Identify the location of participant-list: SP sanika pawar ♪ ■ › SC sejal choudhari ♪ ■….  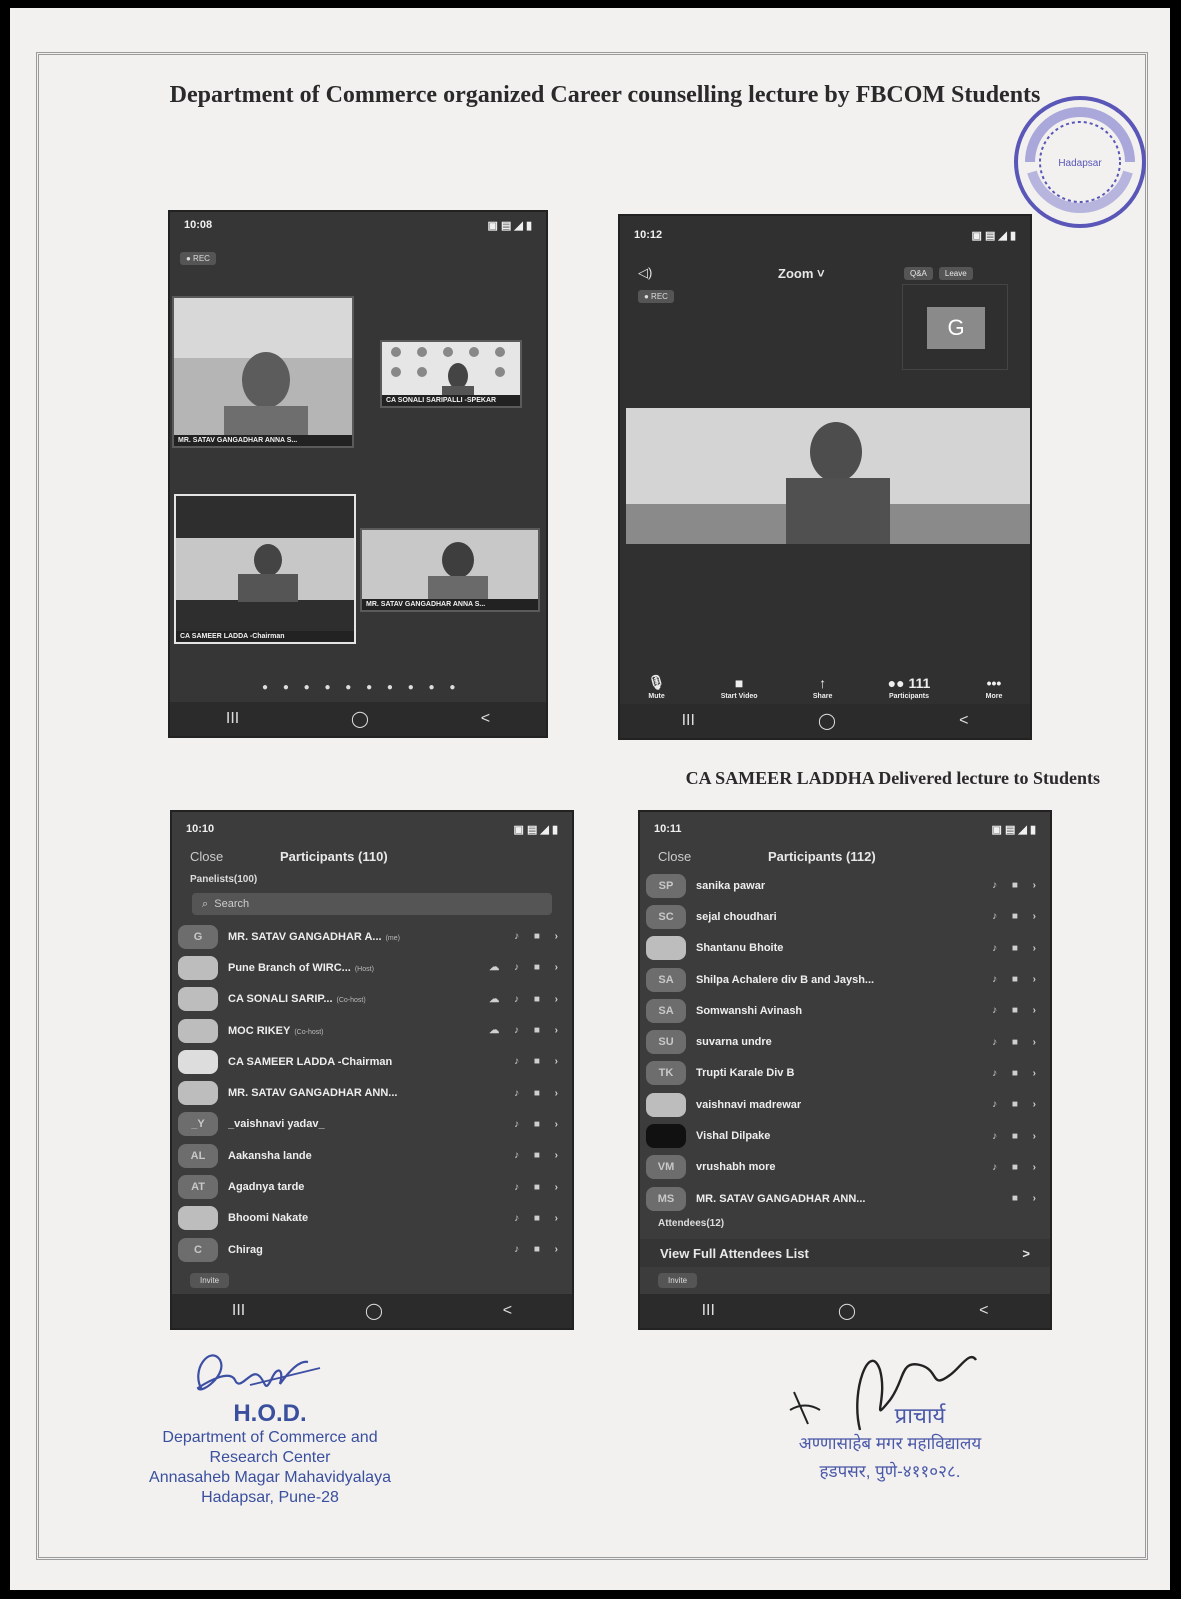
(845, 1042).